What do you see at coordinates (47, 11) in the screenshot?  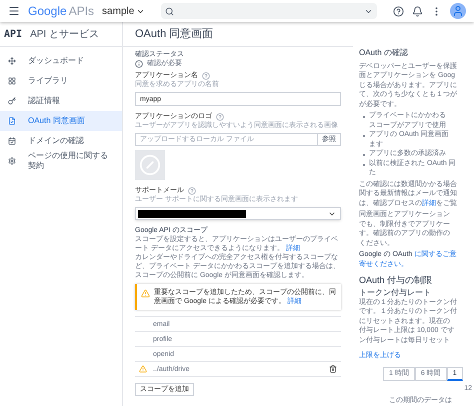 I see `brand-name: Google` at bounding box center [47, 11].